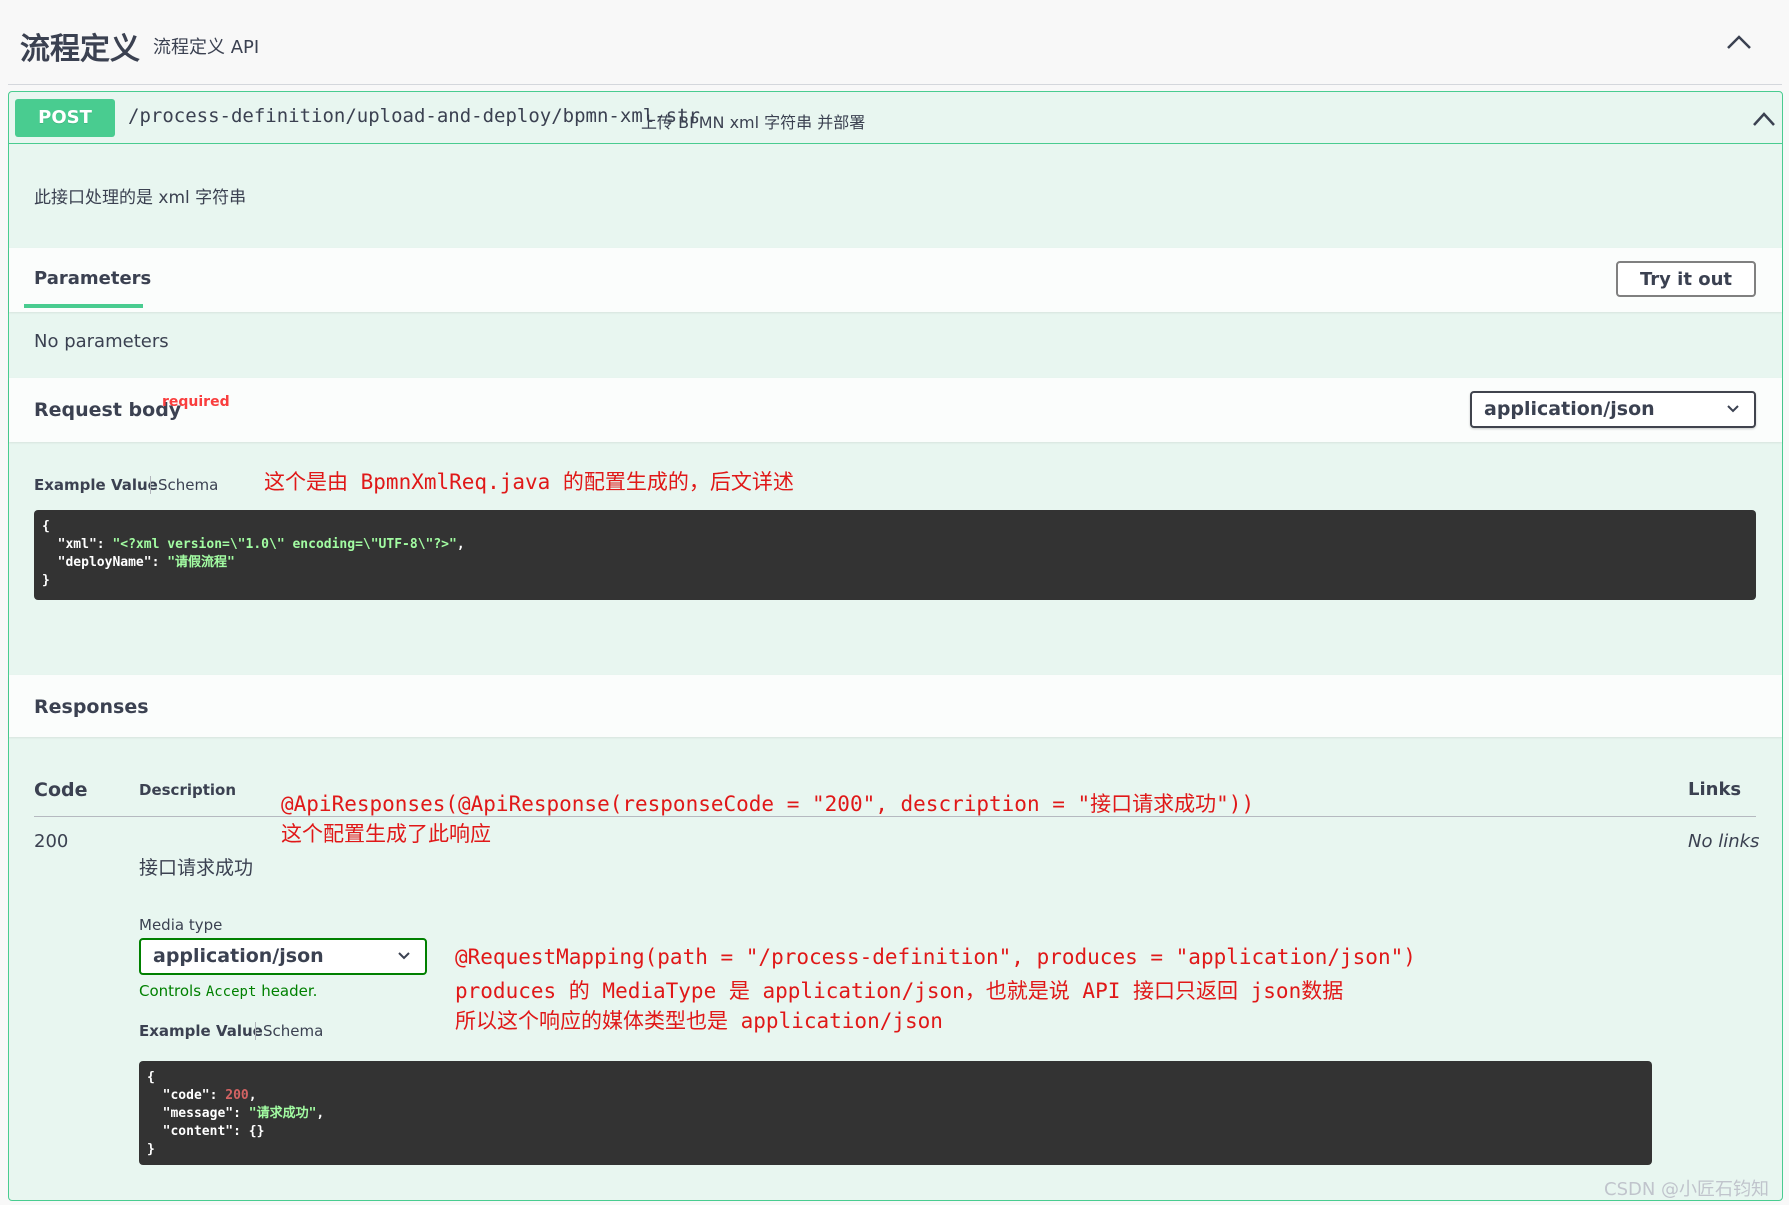 This screenshot has height=1205, width=1789. I want to click on column-header-description: Description, so click(188, 790).